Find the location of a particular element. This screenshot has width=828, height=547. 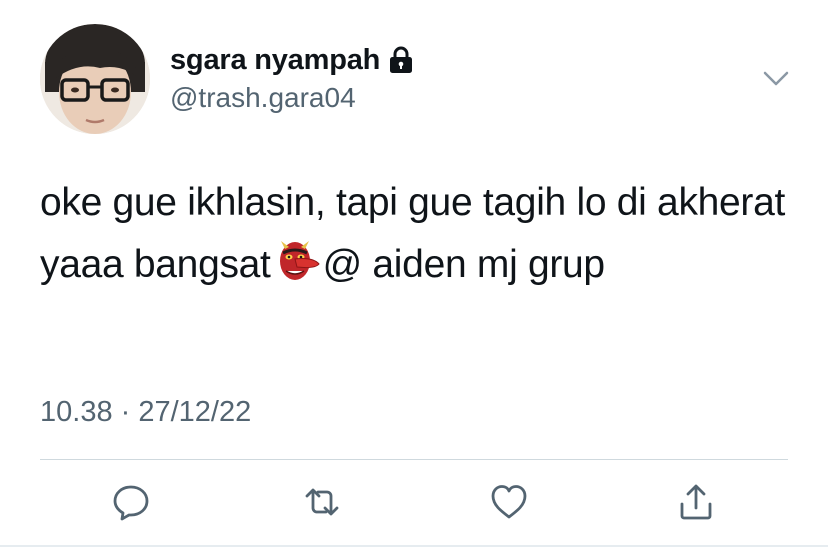

lock-icon is located at coordinates (401, 60).